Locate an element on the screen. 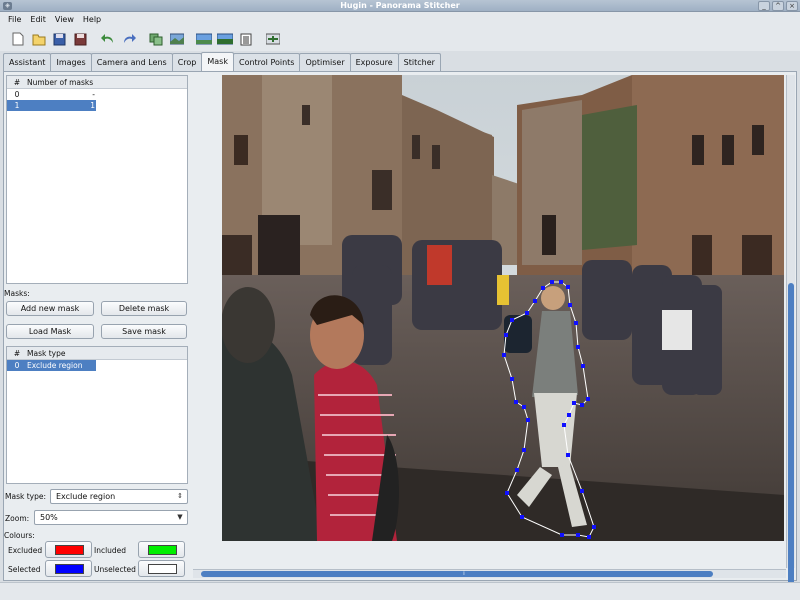 The width and height of the screenshot is (800, 600). masks-label: Masks: is located at coordinates (17, 293).